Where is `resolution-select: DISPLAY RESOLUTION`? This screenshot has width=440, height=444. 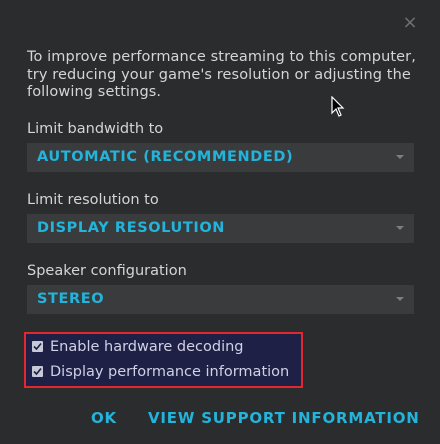 resolution-select: DISPLAY RESOLUTION is located at coordinates (220, 228).